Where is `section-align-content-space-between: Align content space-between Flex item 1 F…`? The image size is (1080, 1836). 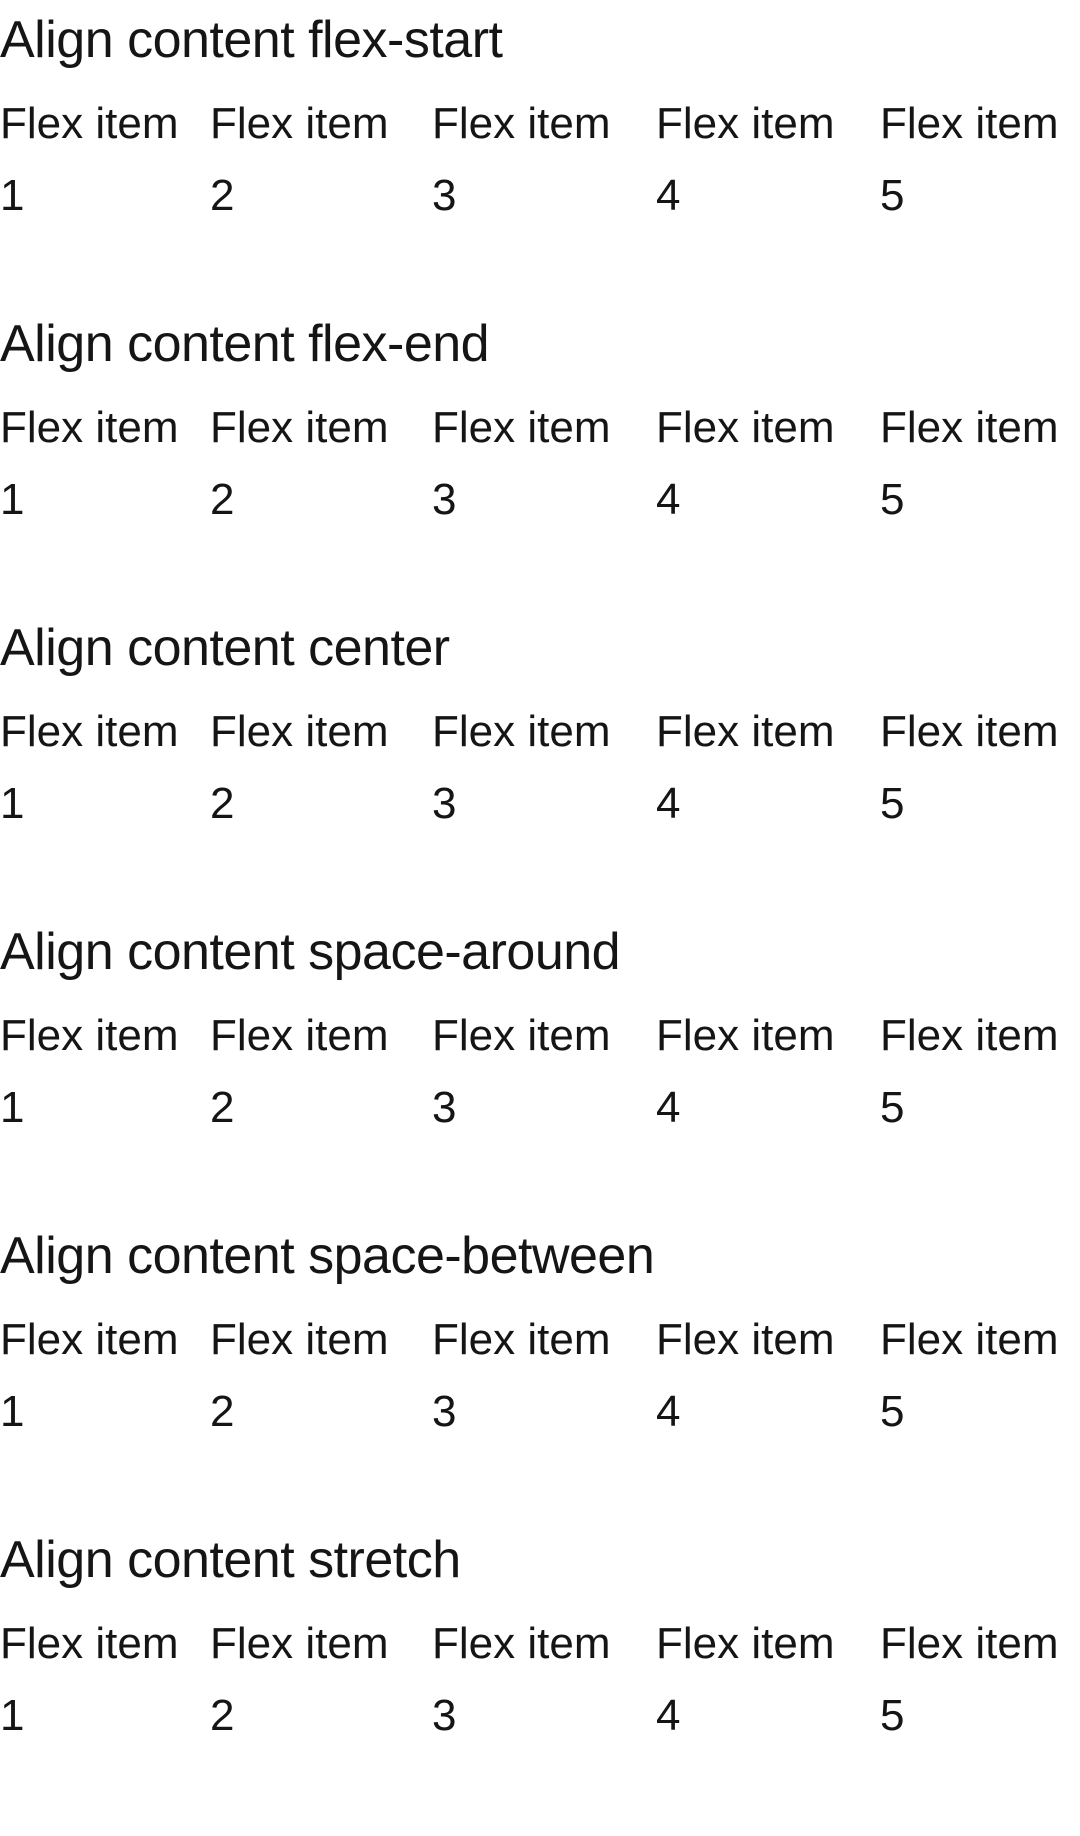
section-align-content-space-between: Align content space-between Flex item 1 F… is located at coordinates (540, 1331).